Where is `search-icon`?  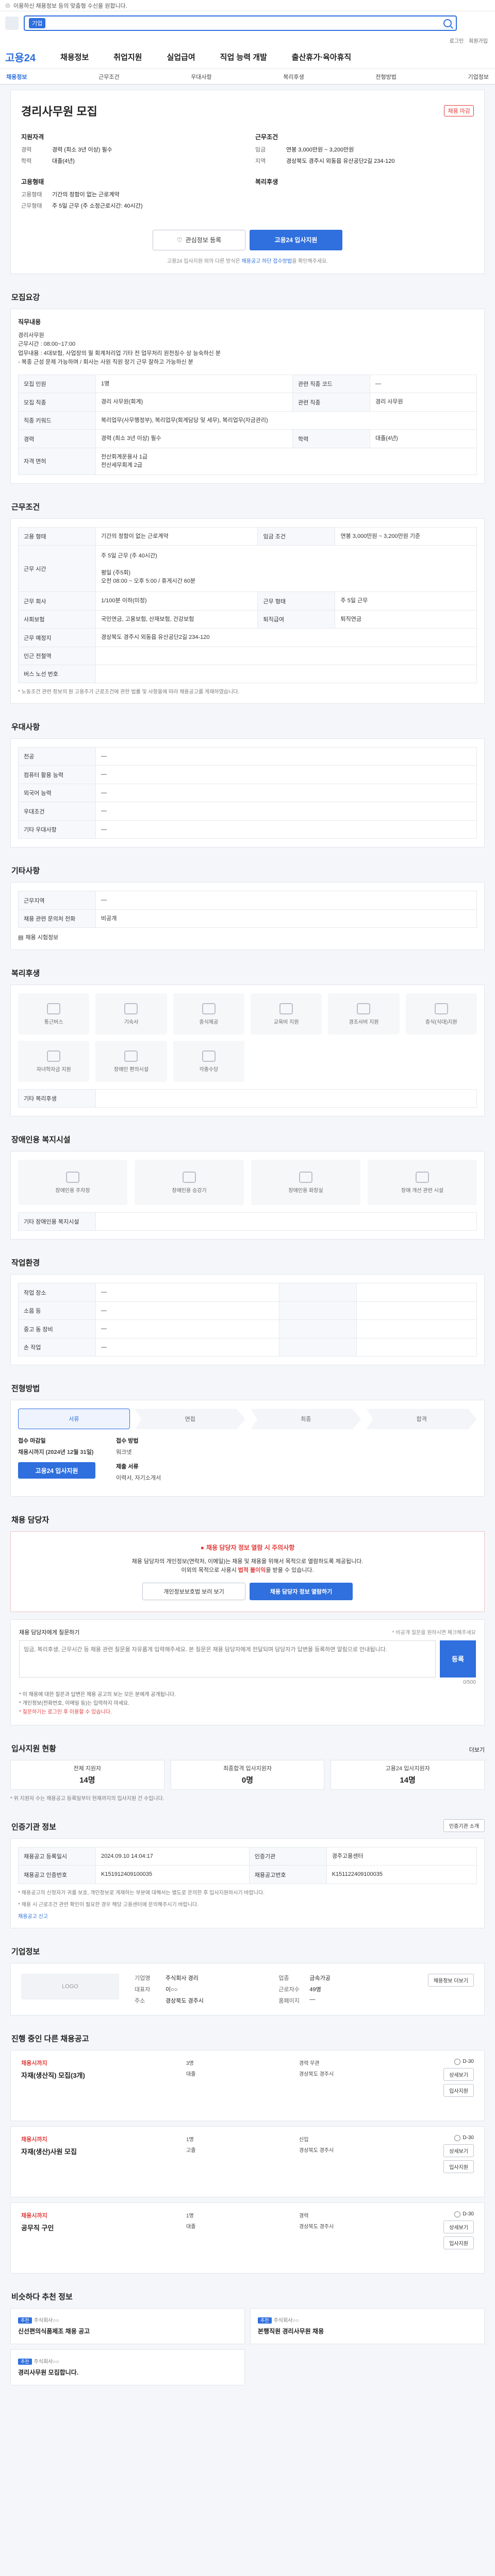 search-icon is located at coordinates (447, 23).